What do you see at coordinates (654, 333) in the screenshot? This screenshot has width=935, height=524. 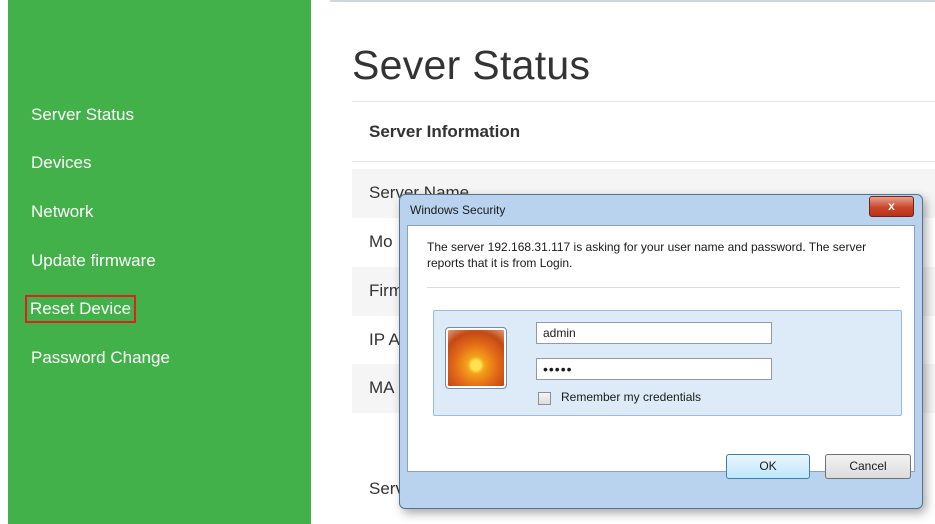 I see `username-field` at bounding box center [654, 333].